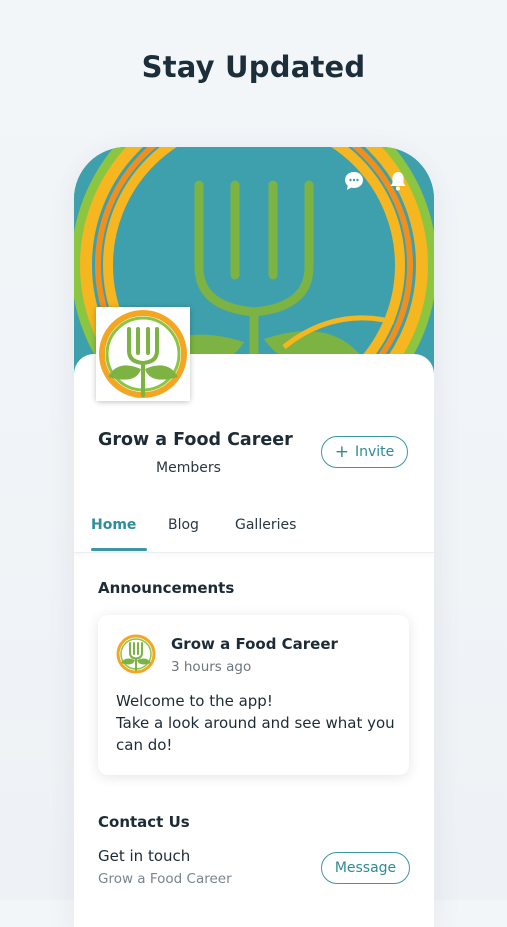 This screenshot has height=927, width=507. Describe the element at coordinates (136, 654) in the screenshot. I see `post-author-avatar` at that location.